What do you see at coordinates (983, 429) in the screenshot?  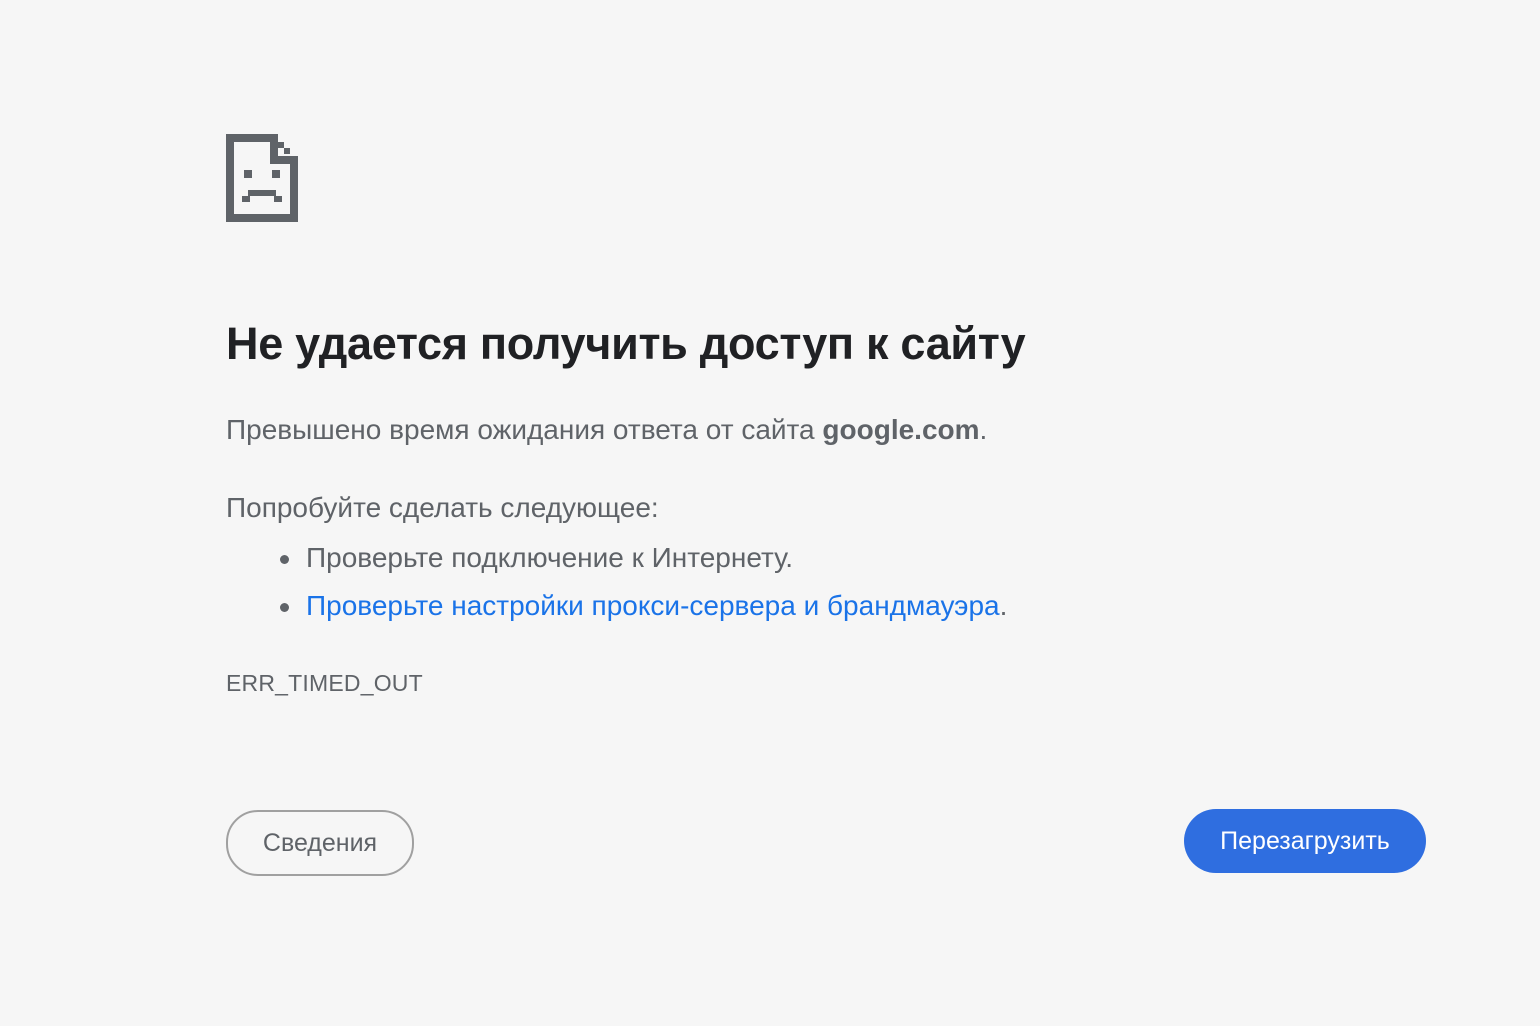 I see `summary-suffix: .` at bounding box center [983, 429].